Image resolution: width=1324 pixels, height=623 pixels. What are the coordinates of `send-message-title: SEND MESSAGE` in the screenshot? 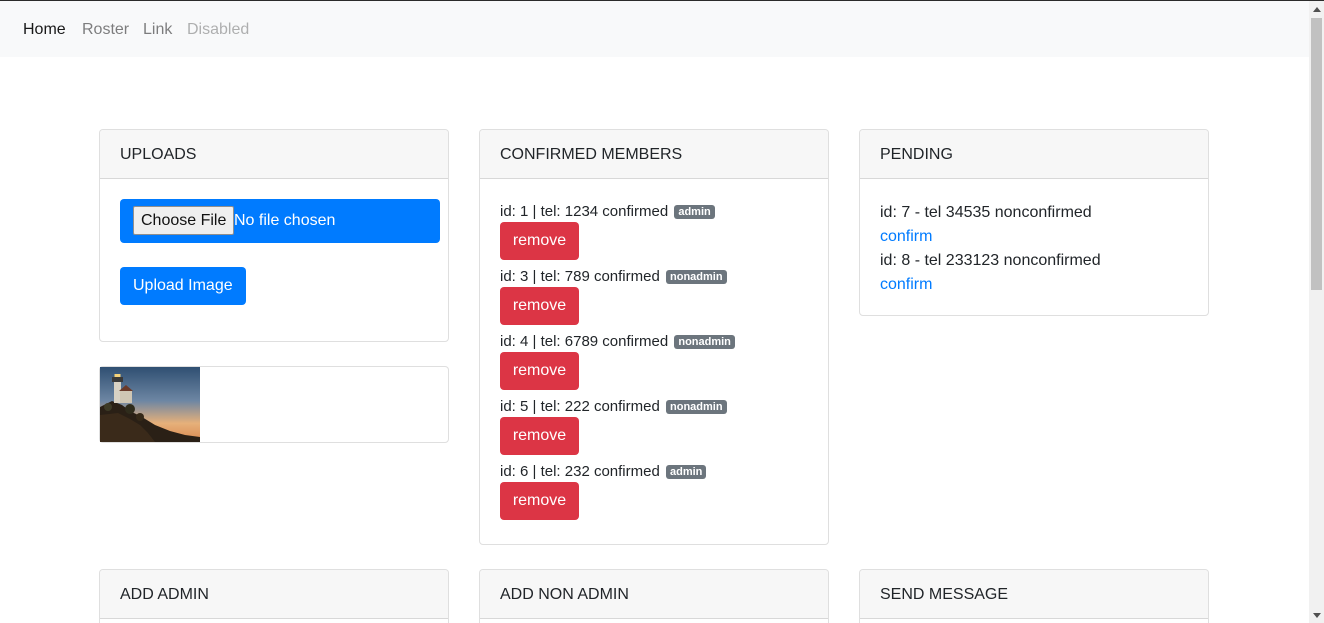 It's located at (1034, 594).